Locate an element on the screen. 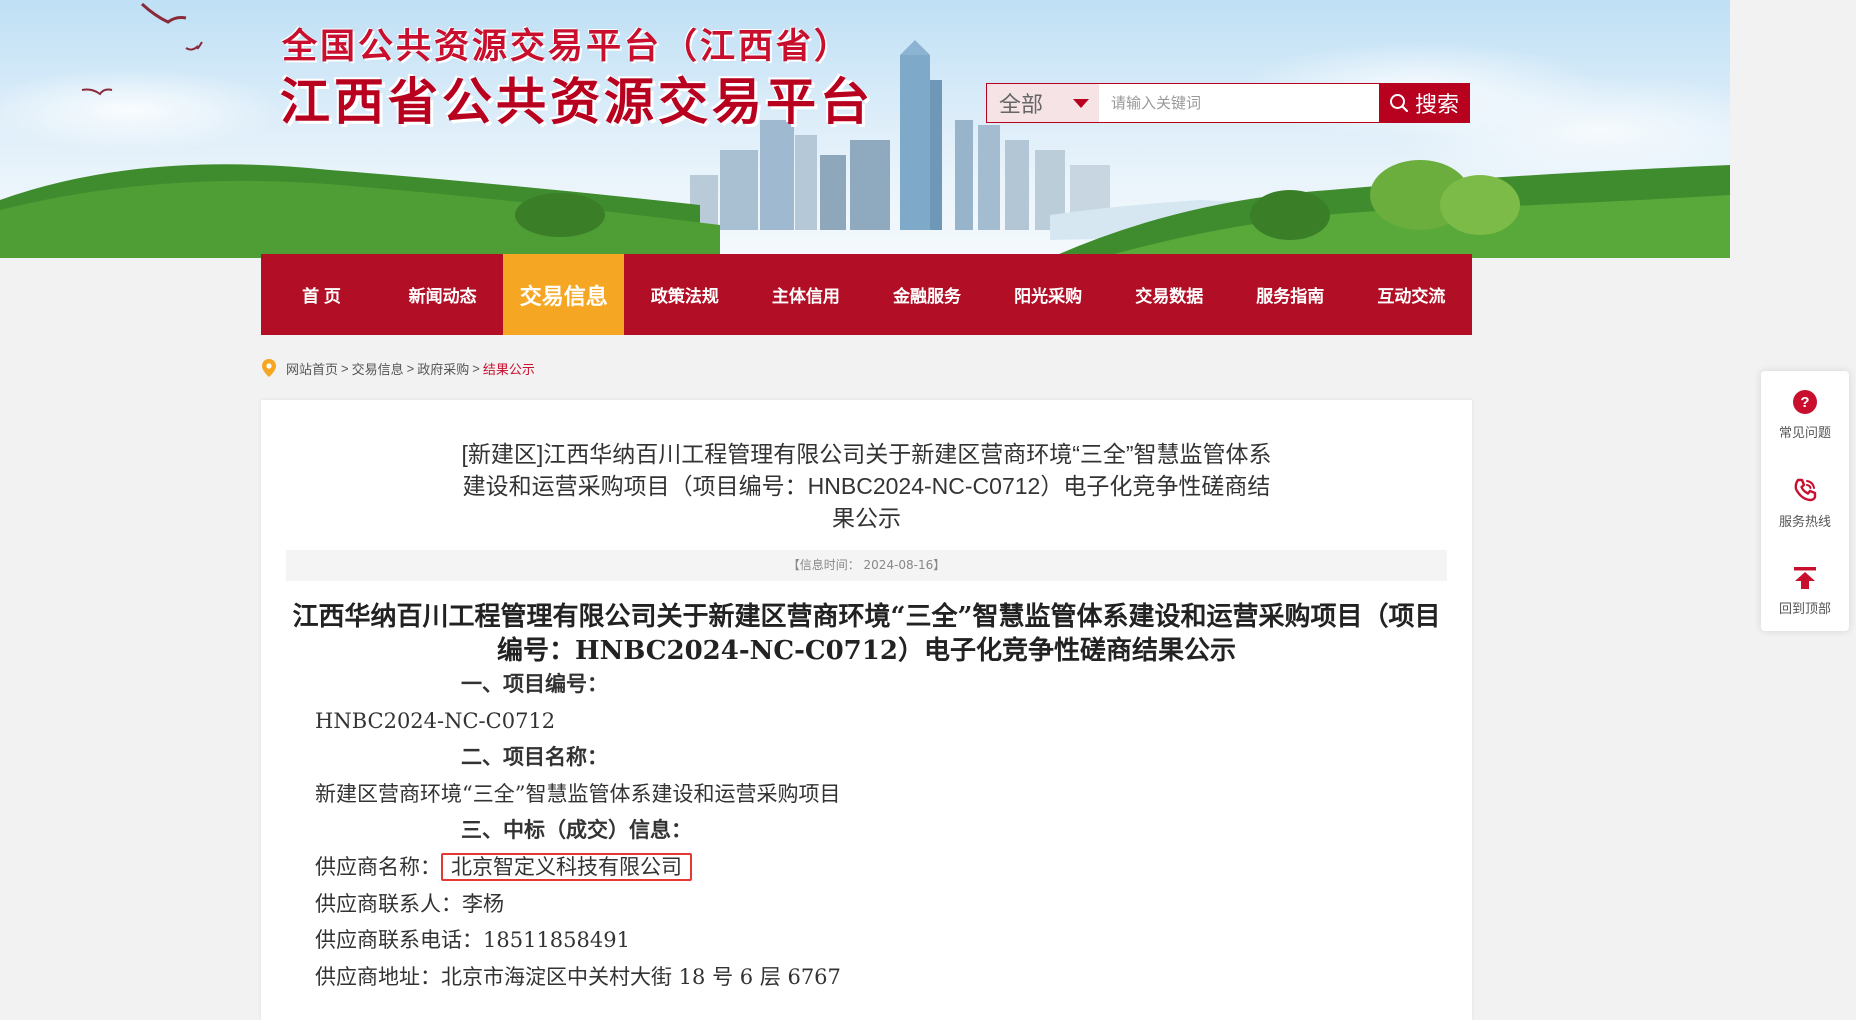 The image size is (1856, 1020). info-time: 【信息时间： 2024-08-16】 is located at coordinates (866, 565).